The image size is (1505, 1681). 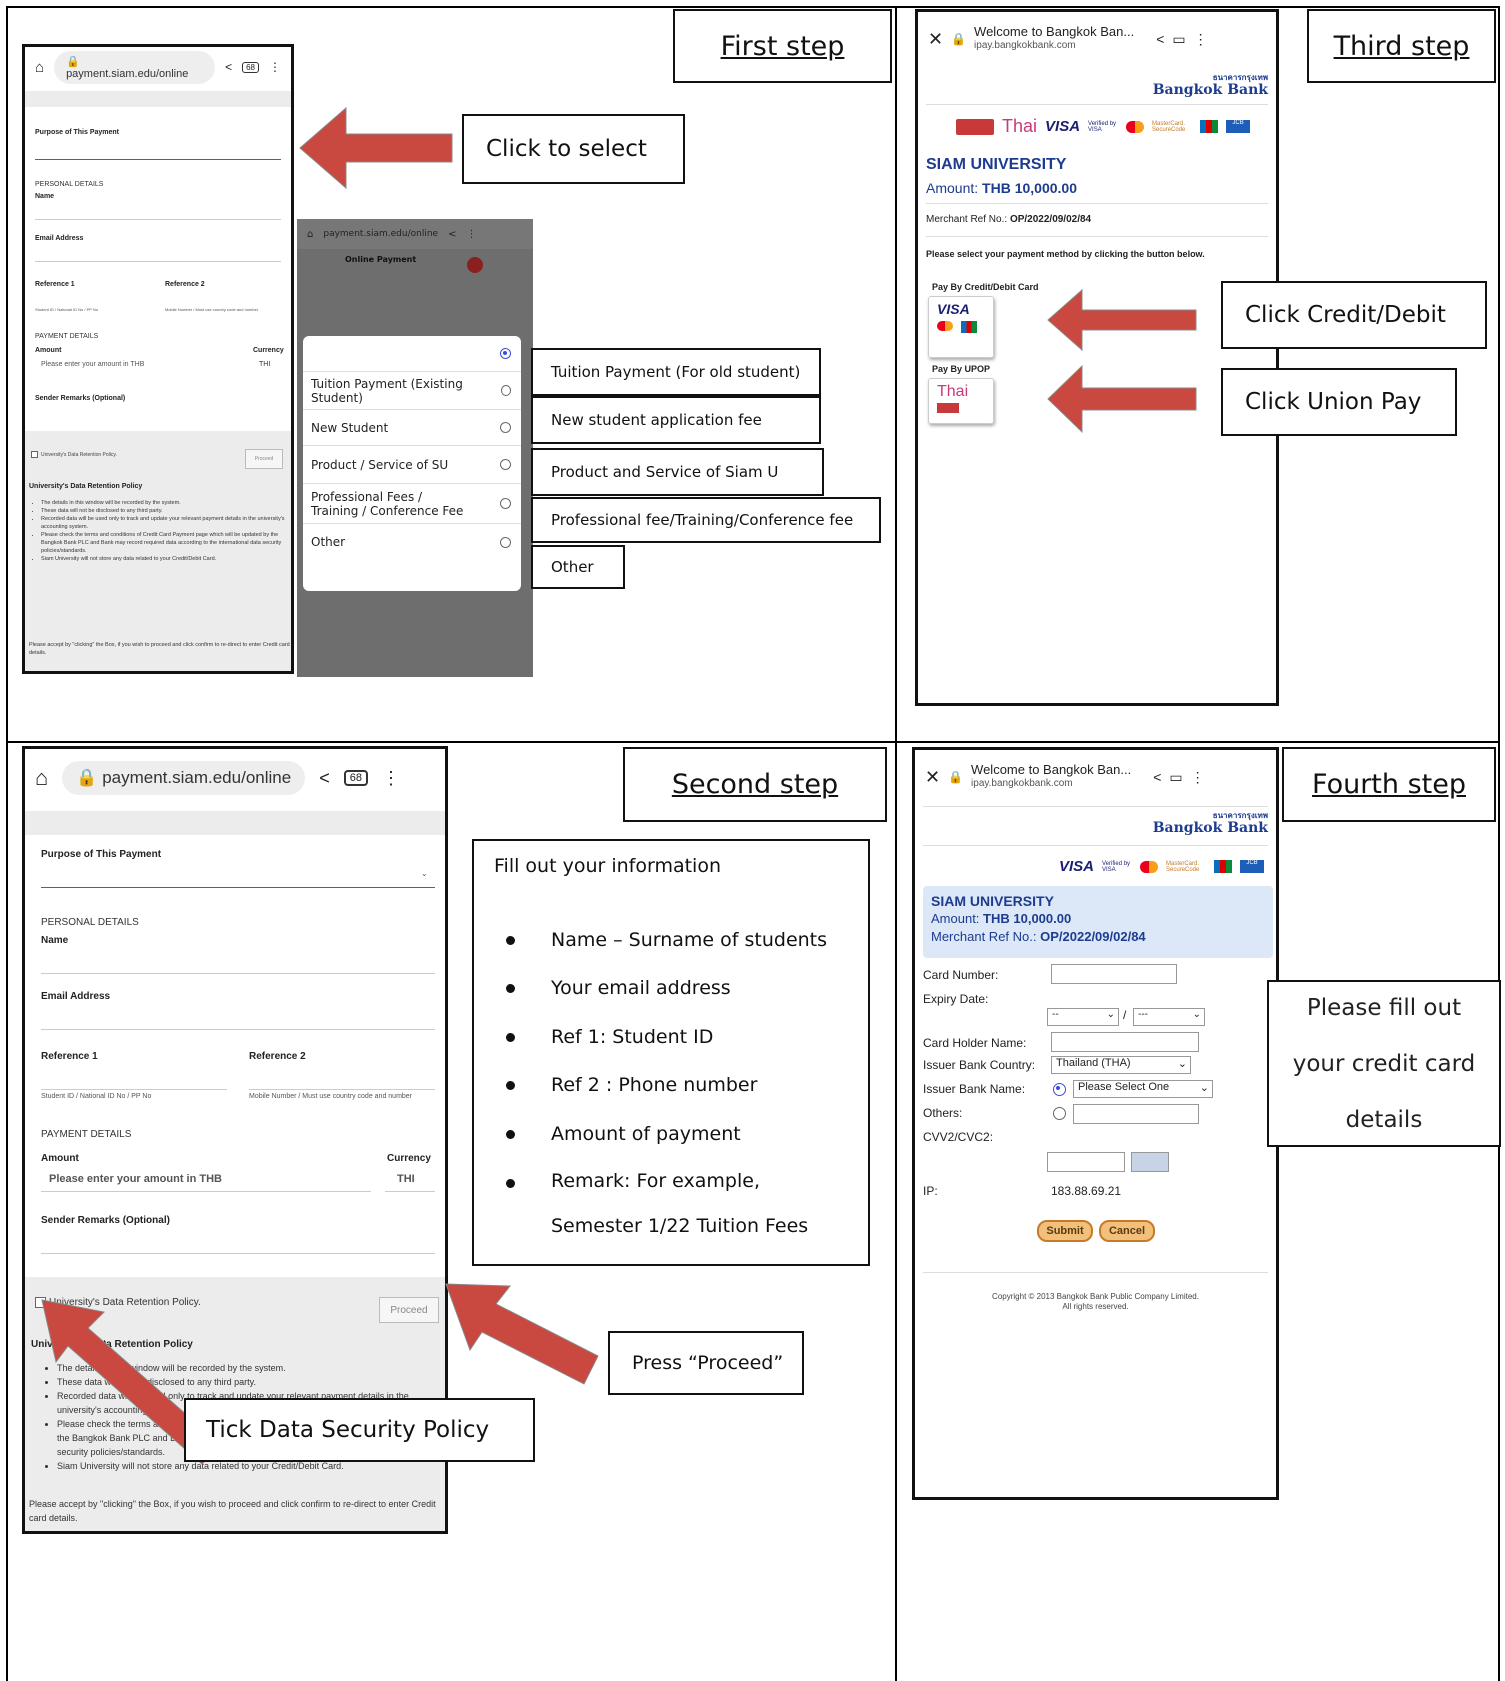 I want to click on remarks-input, so click(x=238, y=1253).